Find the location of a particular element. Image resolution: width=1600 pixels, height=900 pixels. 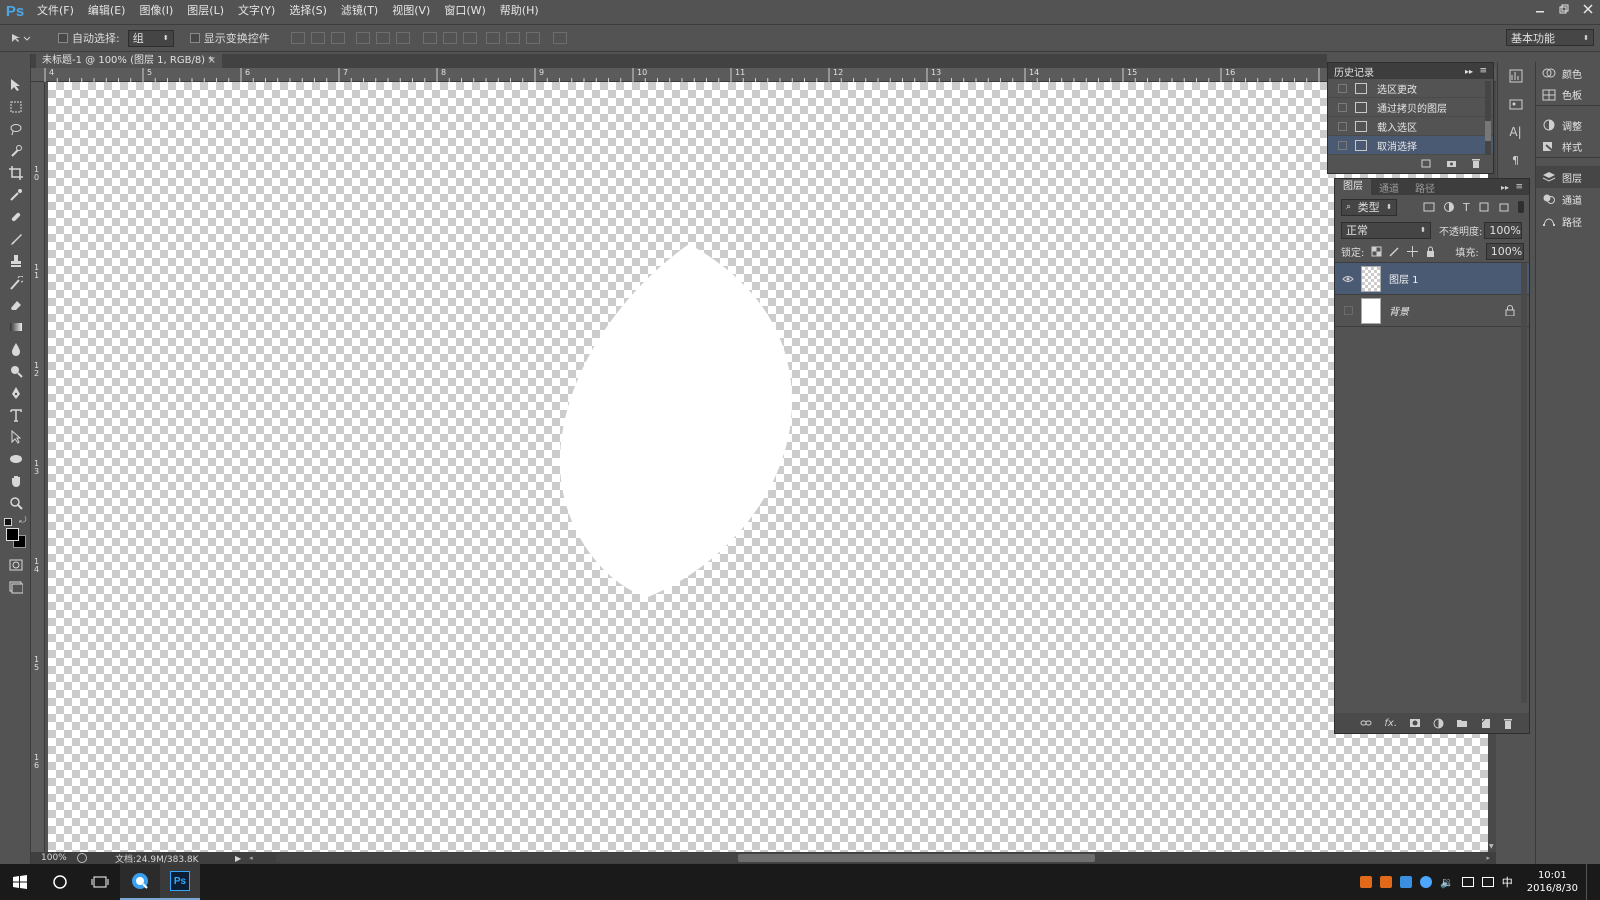

dock-paths: 路径 is located at coordinates (1568, 221).